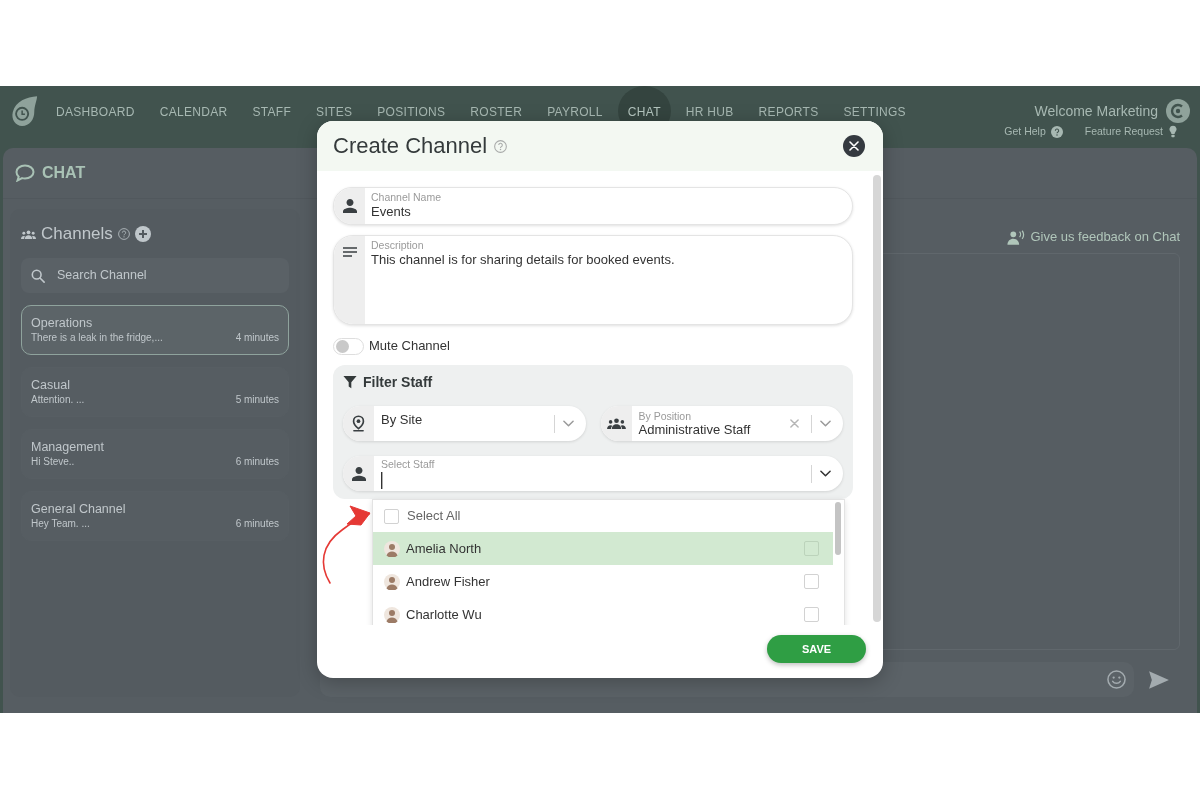 The height and width of the screenshot is (800, 1200). Describe the element at coordinates (794, 423) in the screenshot. I see `clear-icon` at that location.